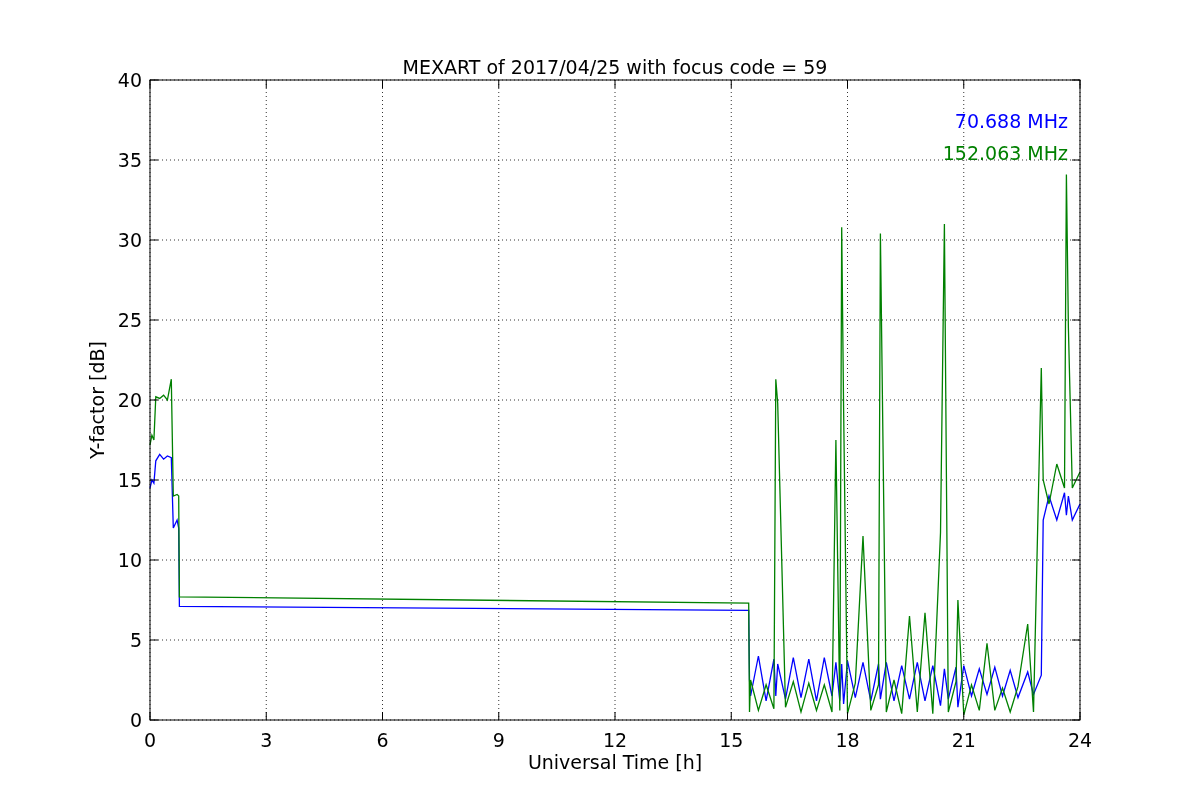 The image size is (1200, 800). Describe the element at coordinates (615, 762) in the screenshot. I see `x-axis-label: Universal Time [h]` at that location.